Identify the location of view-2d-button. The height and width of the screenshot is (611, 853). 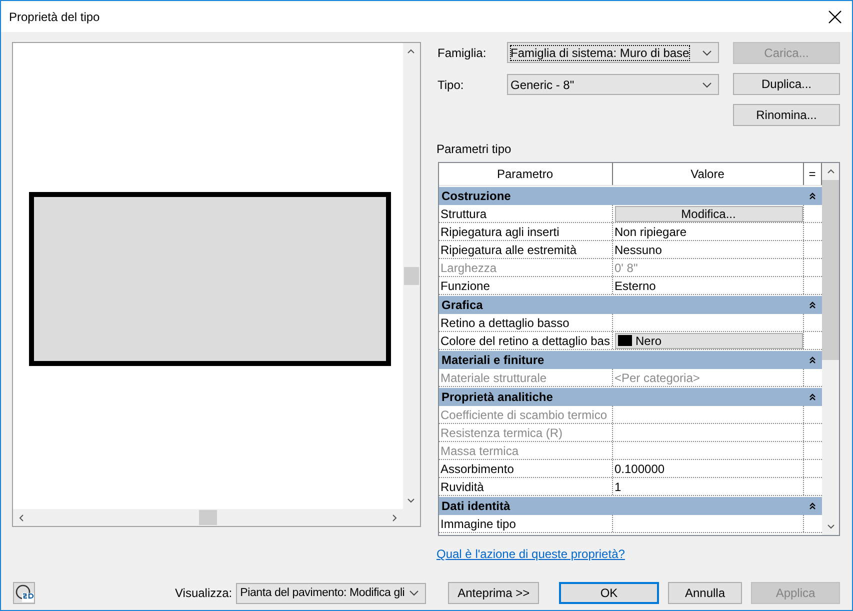
(24, 593).